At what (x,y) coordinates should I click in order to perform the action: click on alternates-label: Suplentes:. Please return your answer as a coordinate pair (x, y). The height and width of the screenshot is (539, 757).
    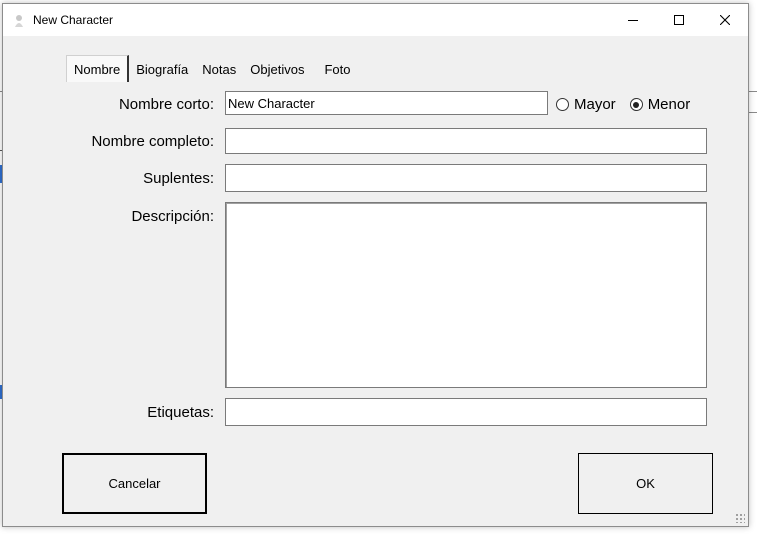
    Looking at the image, I should click on (178, 178).